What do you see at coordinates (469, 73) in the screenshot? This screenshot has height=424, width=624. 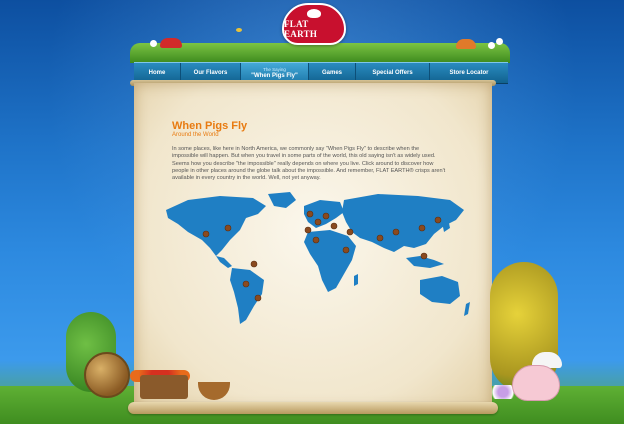 I see `nav-label: Store Locator` at bounding box center [469, 73].